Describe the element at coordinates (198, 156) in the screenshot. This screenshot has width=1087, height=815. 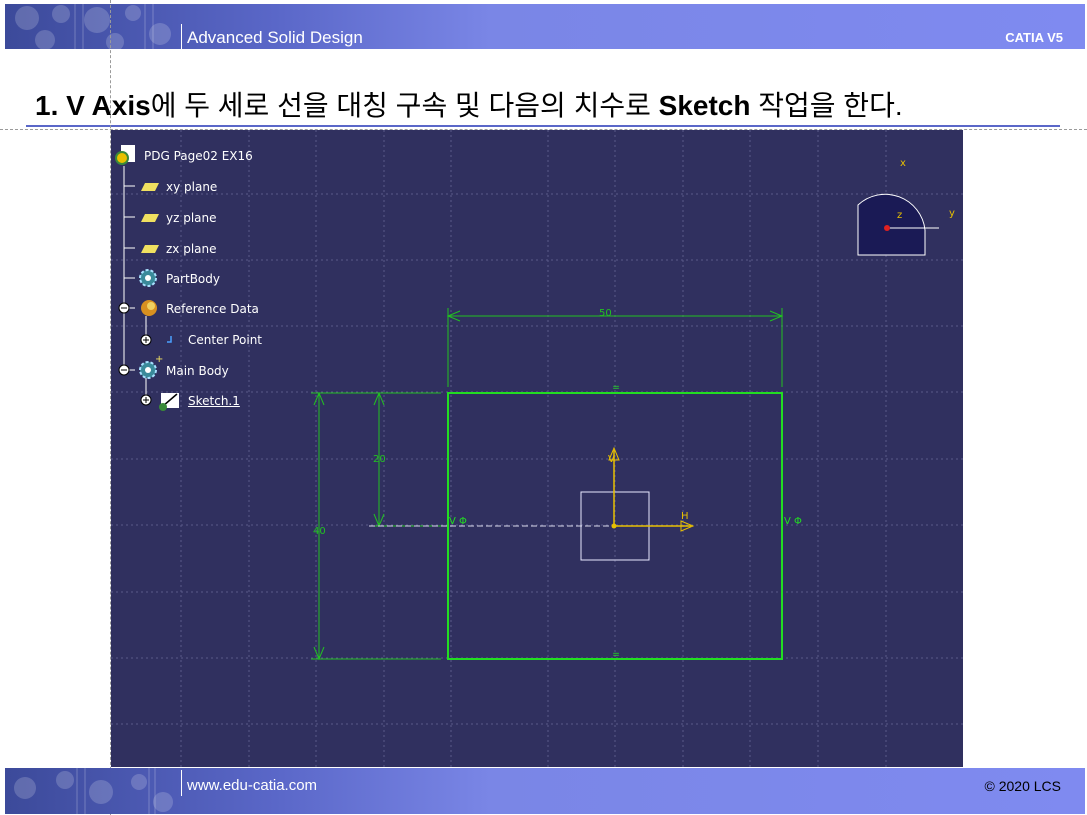
I see `tree-item-root: PDG Page02 EX16` at that location.